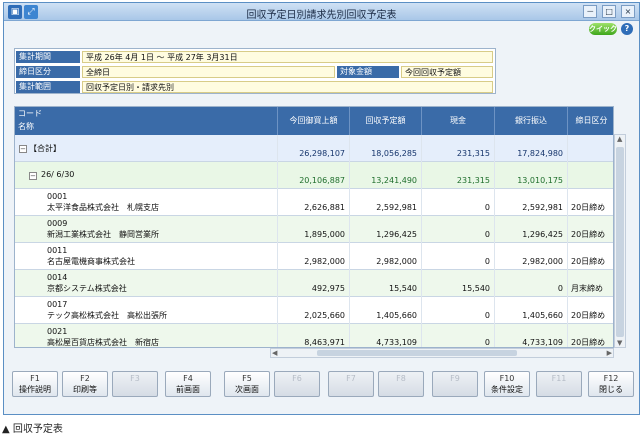 This screenshot has height=436, width=643. What do you see at coordinates (457, 121) in the screenshot?
I see `header-cash: 現金` at bounding box center [457, 121].